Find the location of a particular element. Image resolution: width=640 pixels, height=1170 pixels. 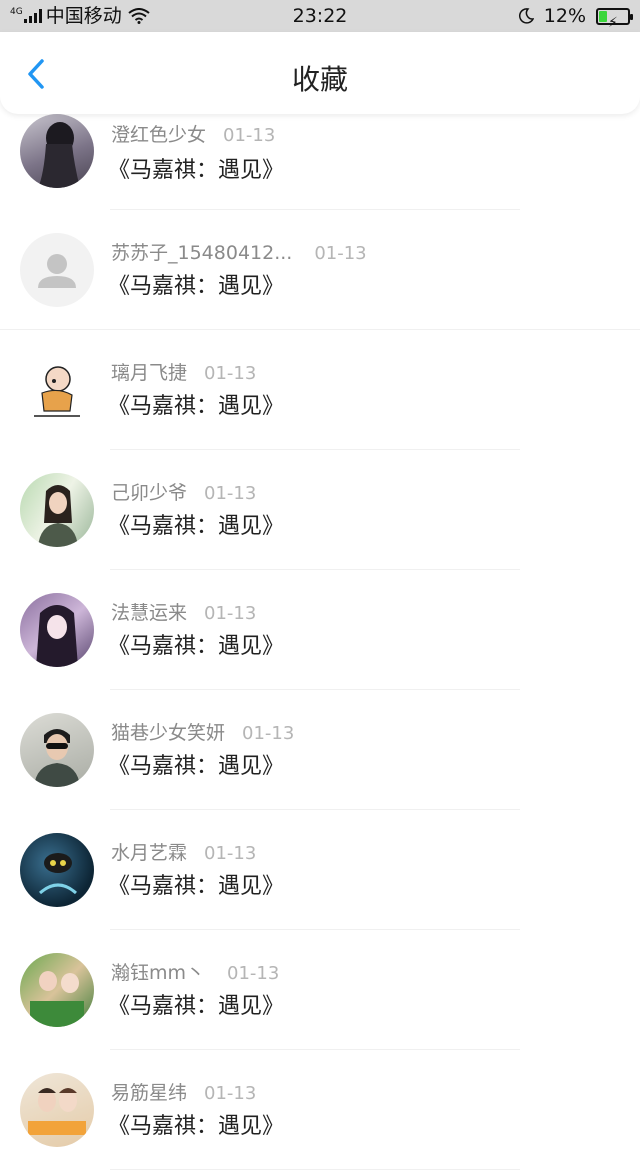

page-title: 收藏 is located at coordinates (319, 79).